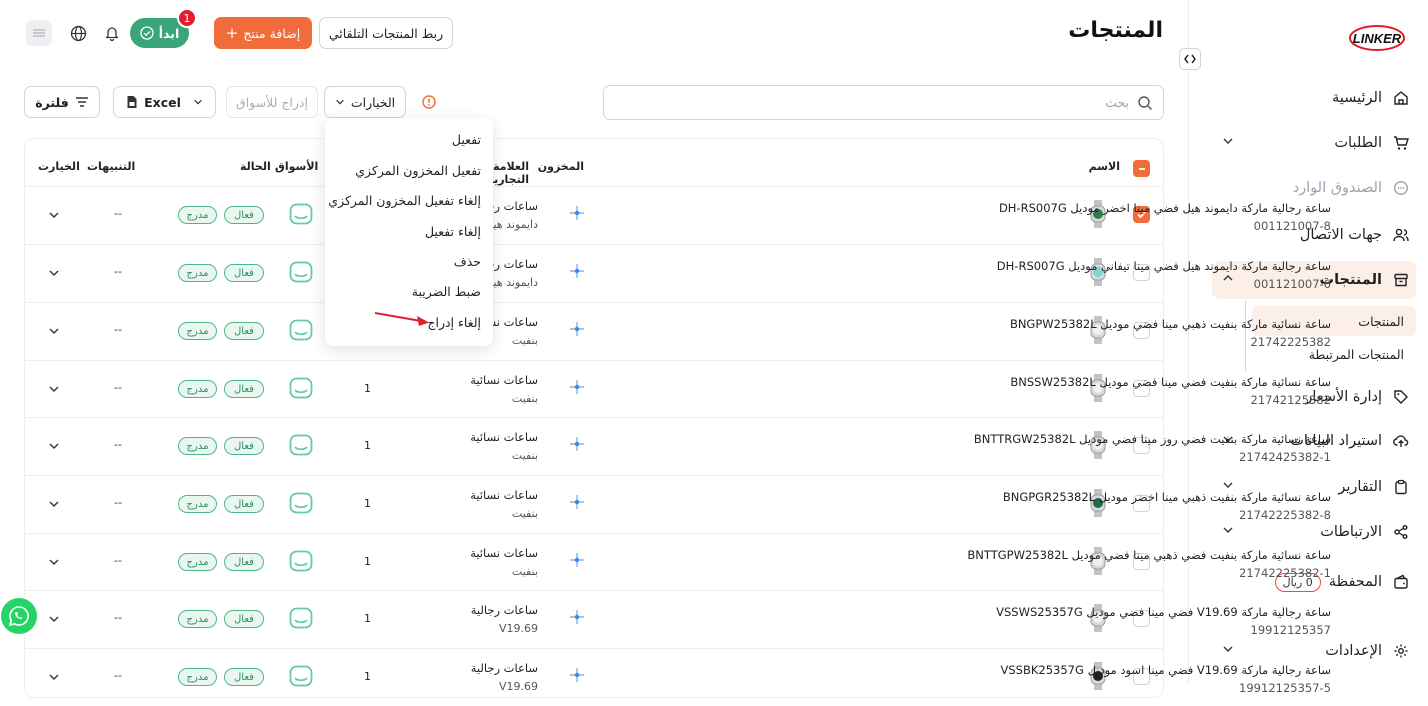 The image size is (1428, 706). I want to click on filter-button: فلترة, so click(62, 102).